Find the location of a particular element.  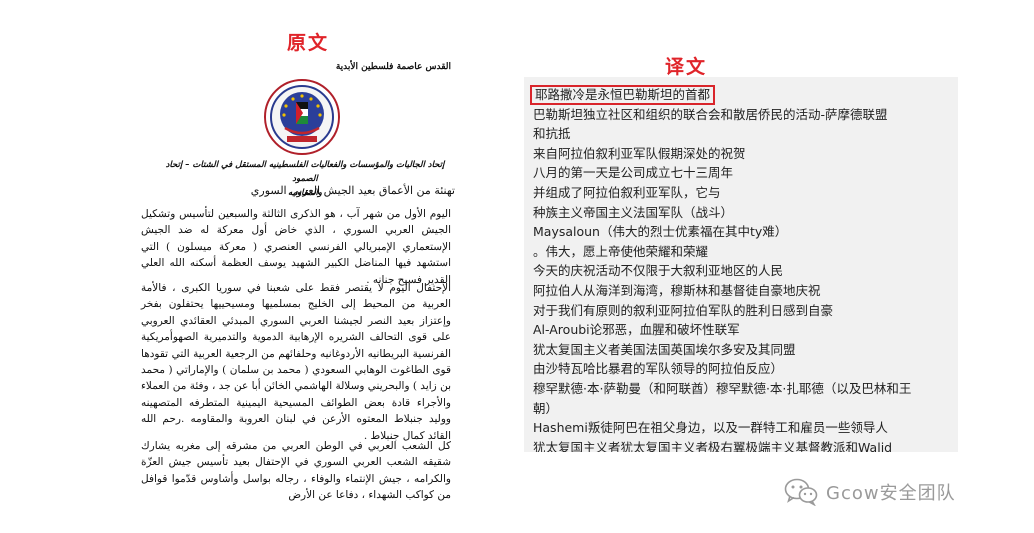

translation-line: 种族主义帝国主义法国军队（战斗） is located at coordinates (633, 212).